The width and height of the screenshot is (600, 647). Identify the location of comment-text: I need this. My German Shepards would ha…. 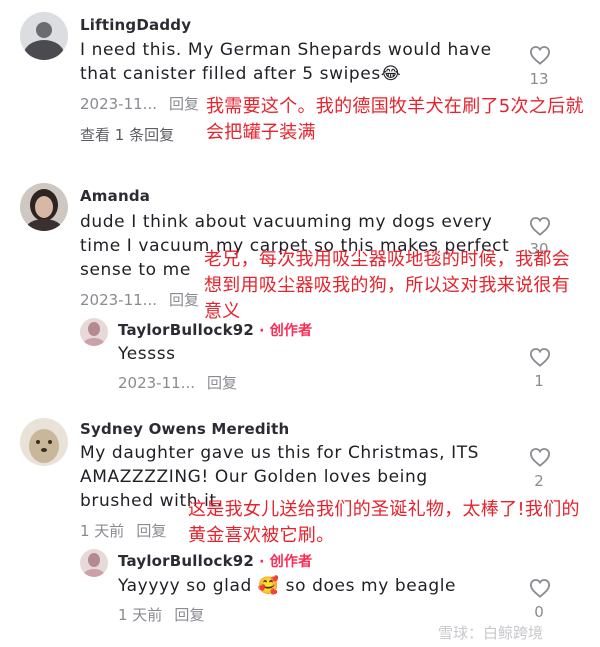
(286, 62).